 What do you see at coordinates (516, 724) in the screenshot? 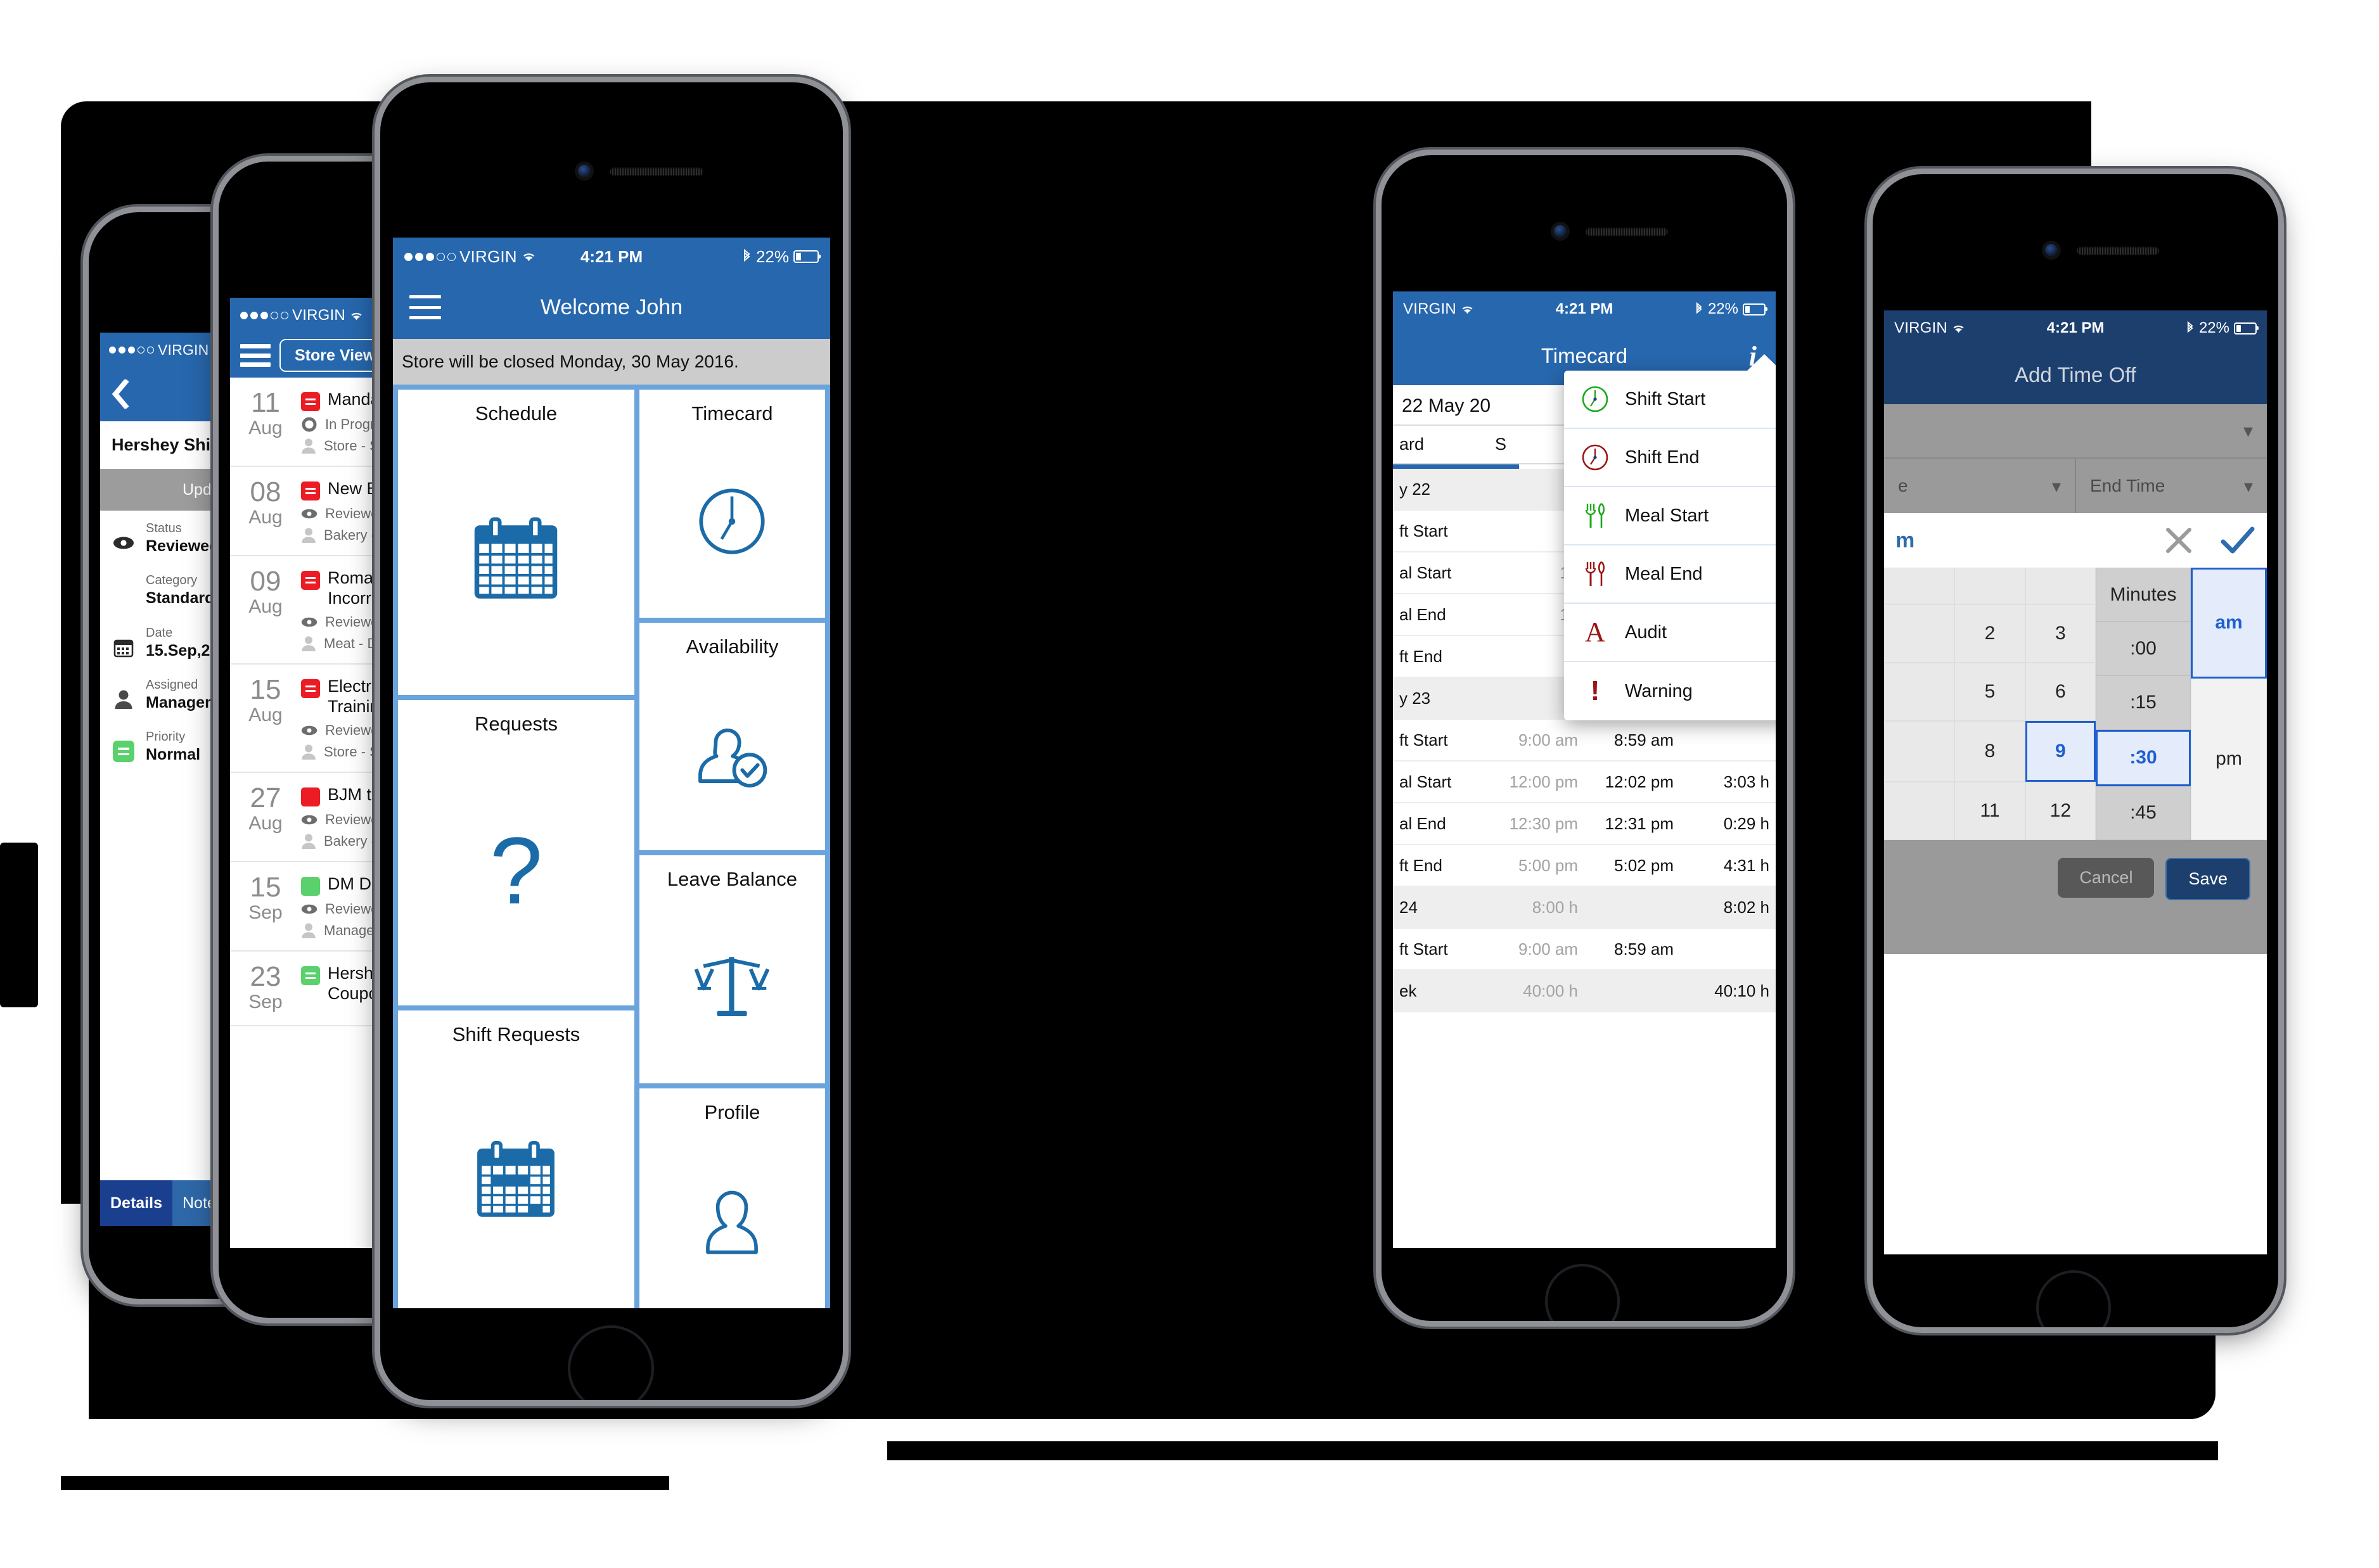
I see `tile-label: Requests` at bounding box center [516, 724].